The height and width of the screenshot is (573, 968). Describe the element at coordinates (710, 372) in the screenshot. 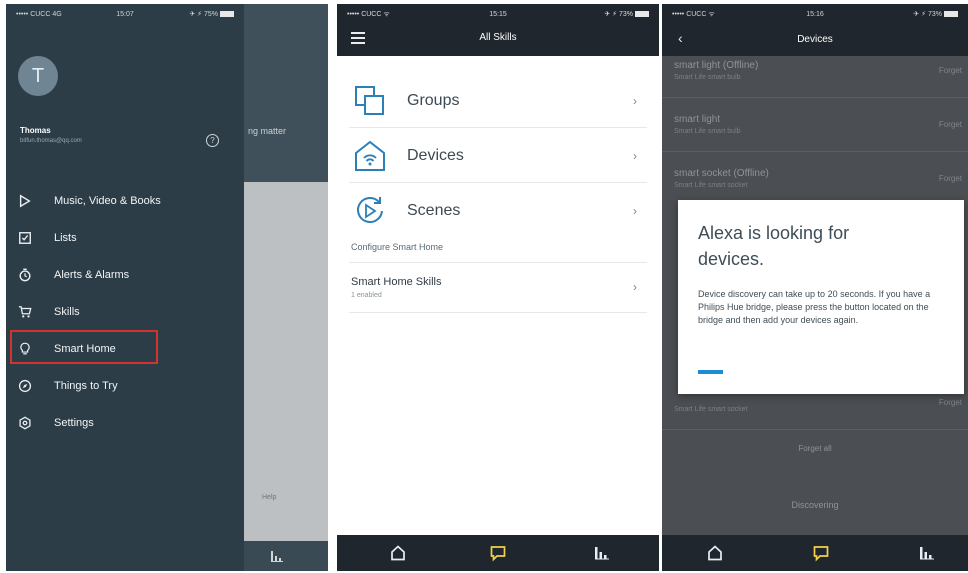

I see `discovery-progress-bar` at that location.